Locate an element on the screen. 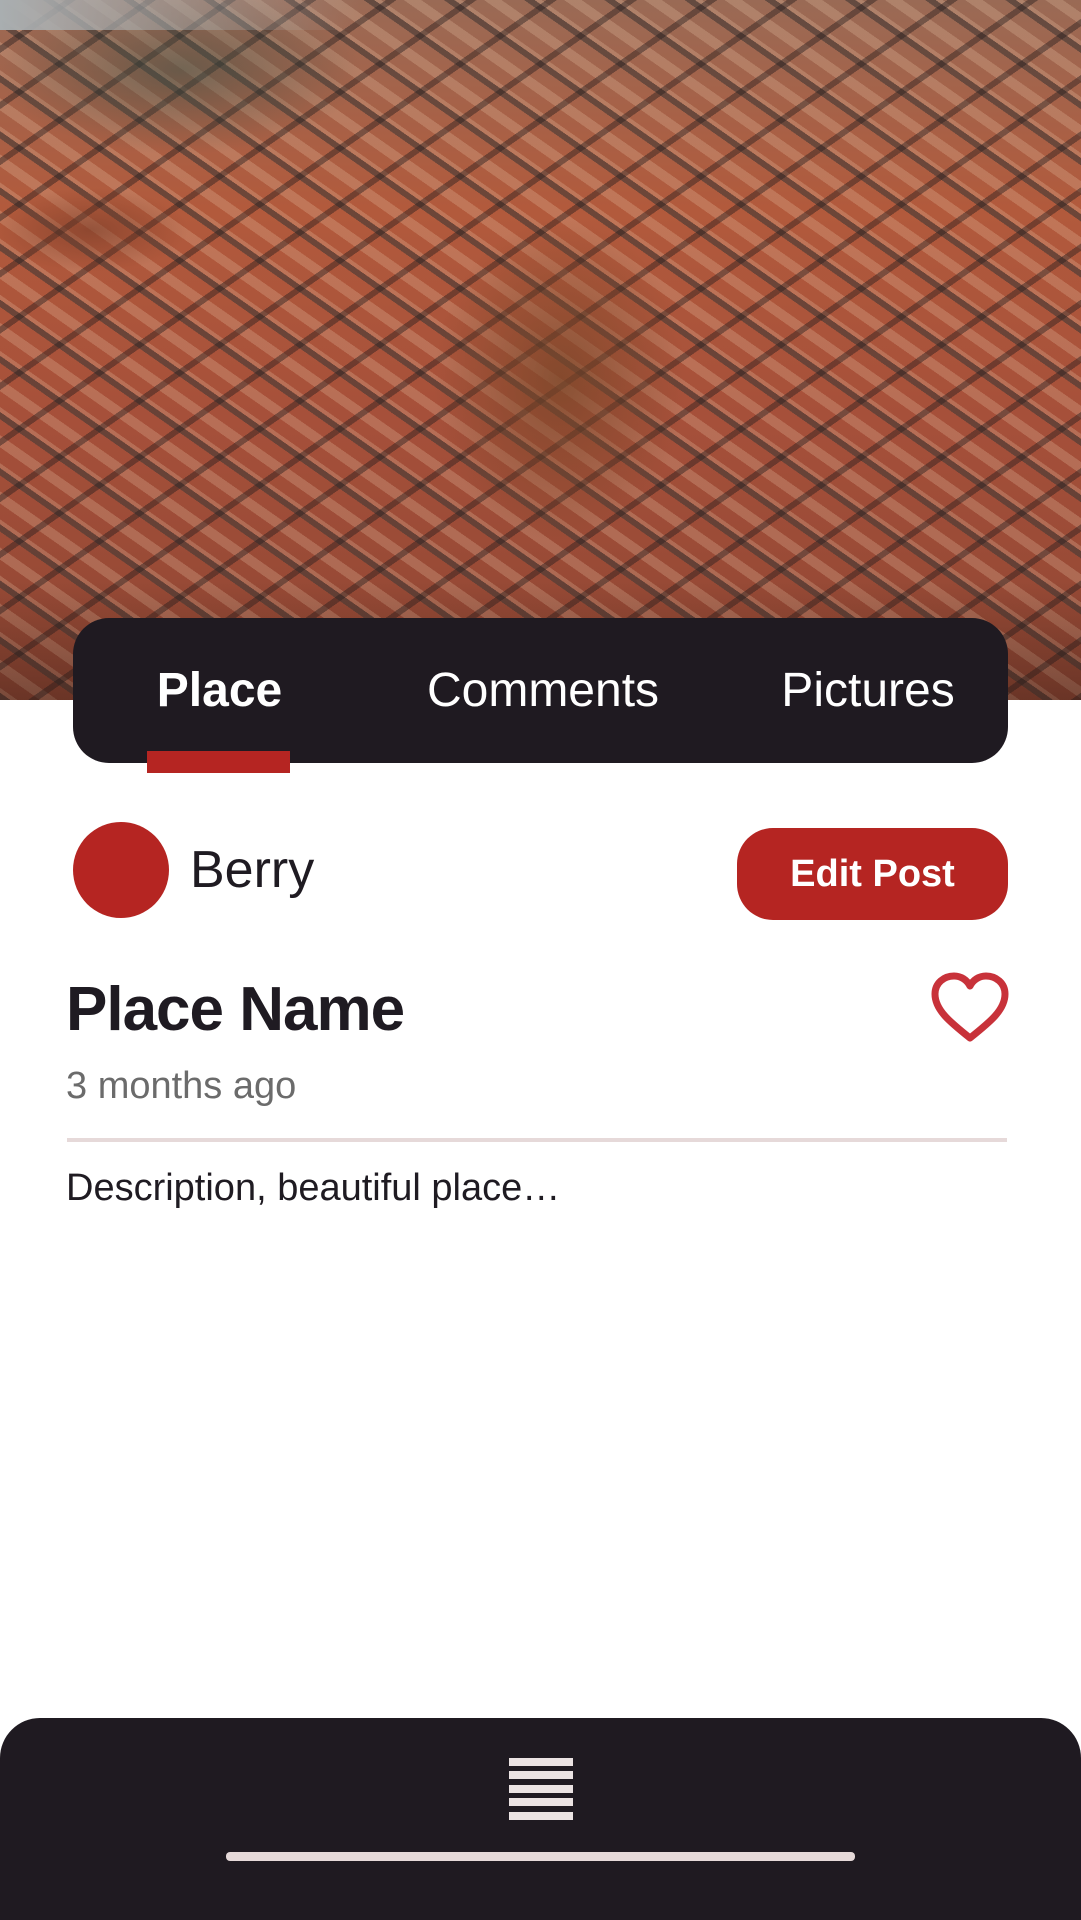 The image size is (1081, 1920). tab-bar: Place Comments Pictures is located at coordinates (540, 690).